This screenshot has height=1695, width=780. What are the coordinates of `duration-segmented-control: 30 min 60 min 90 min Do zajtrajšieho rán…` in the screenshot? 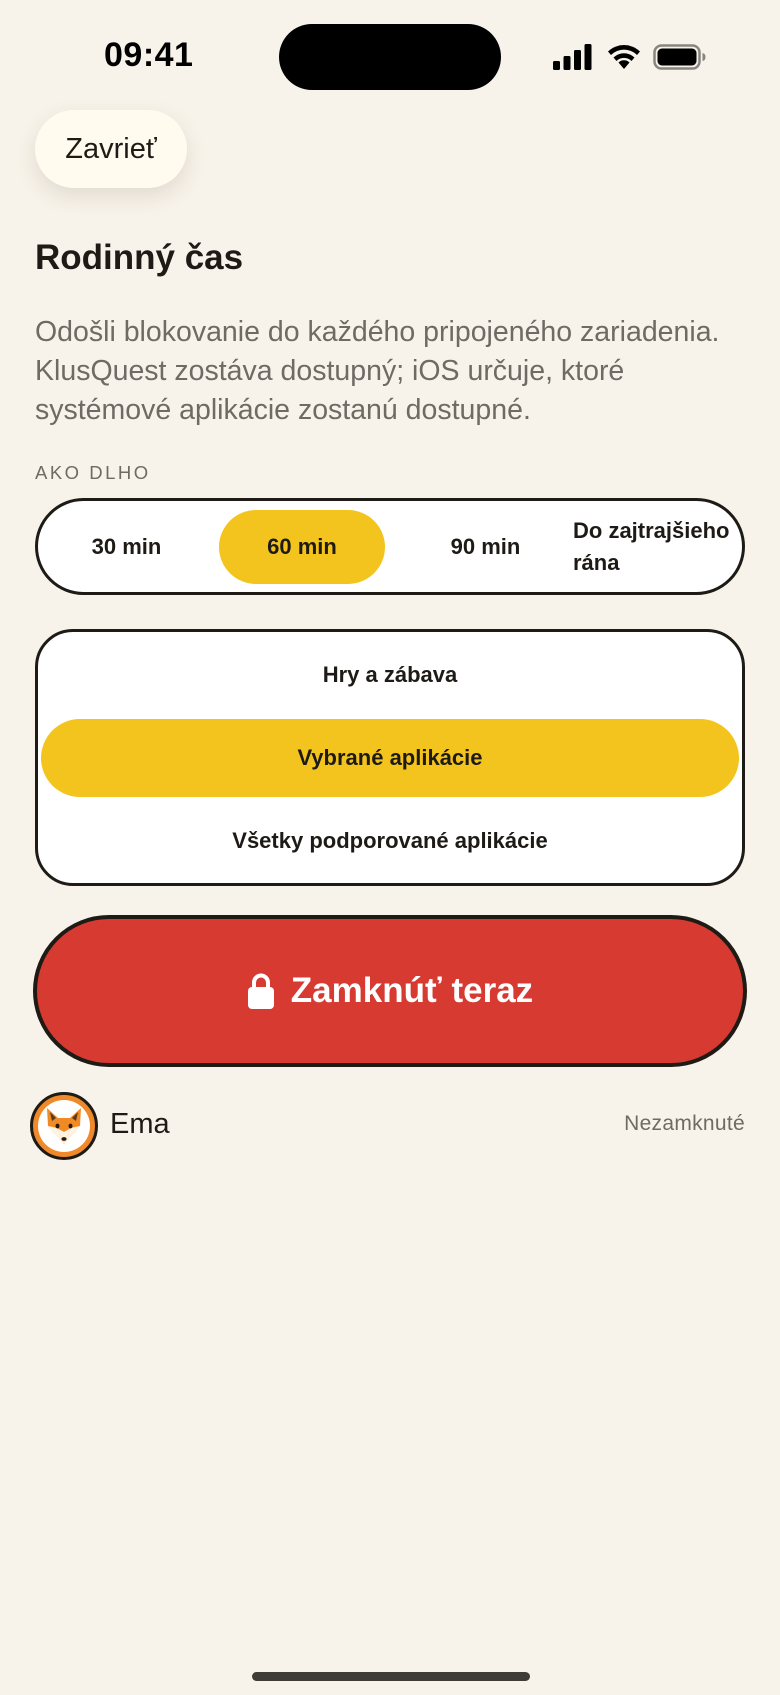 It's located at (390, 546).